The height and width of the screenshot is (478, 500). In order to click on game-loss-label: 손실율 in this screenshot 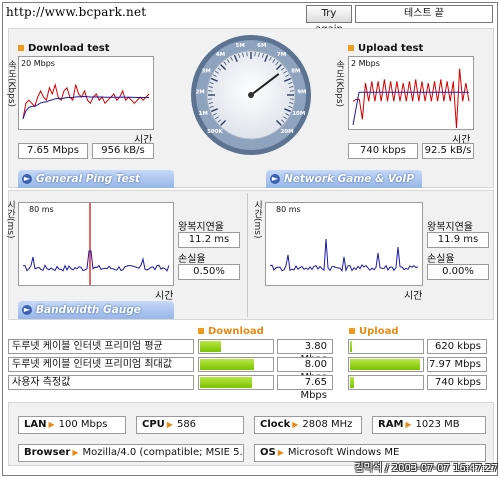, I will do `click(441, 259)`.